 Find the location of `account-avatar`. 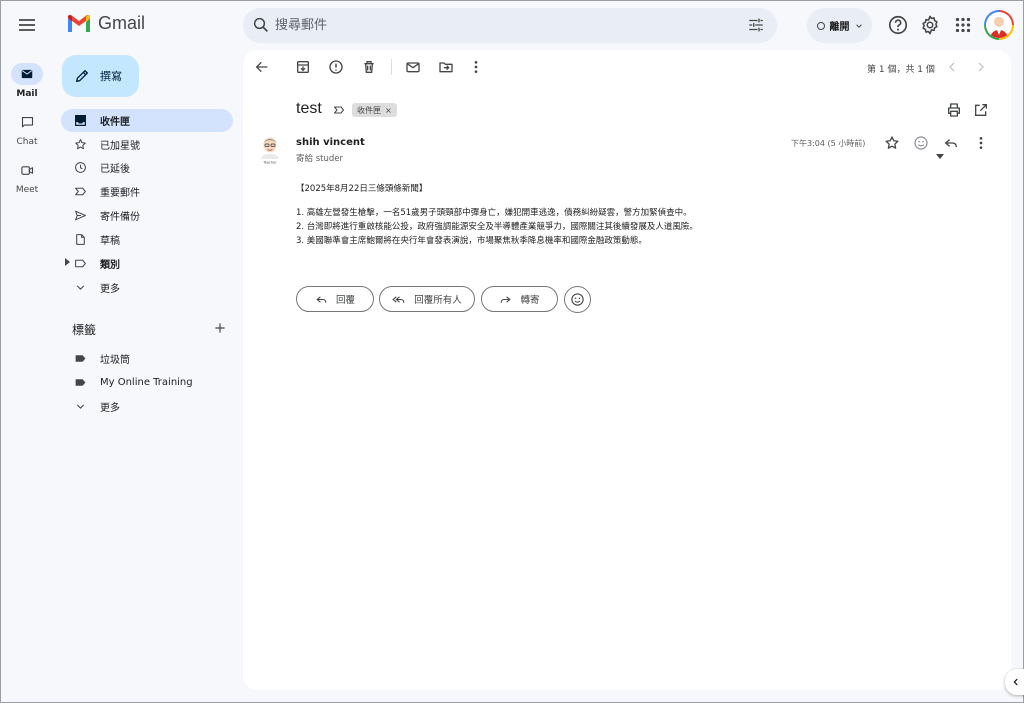

account-avatar is located at coordinates (999, 25).